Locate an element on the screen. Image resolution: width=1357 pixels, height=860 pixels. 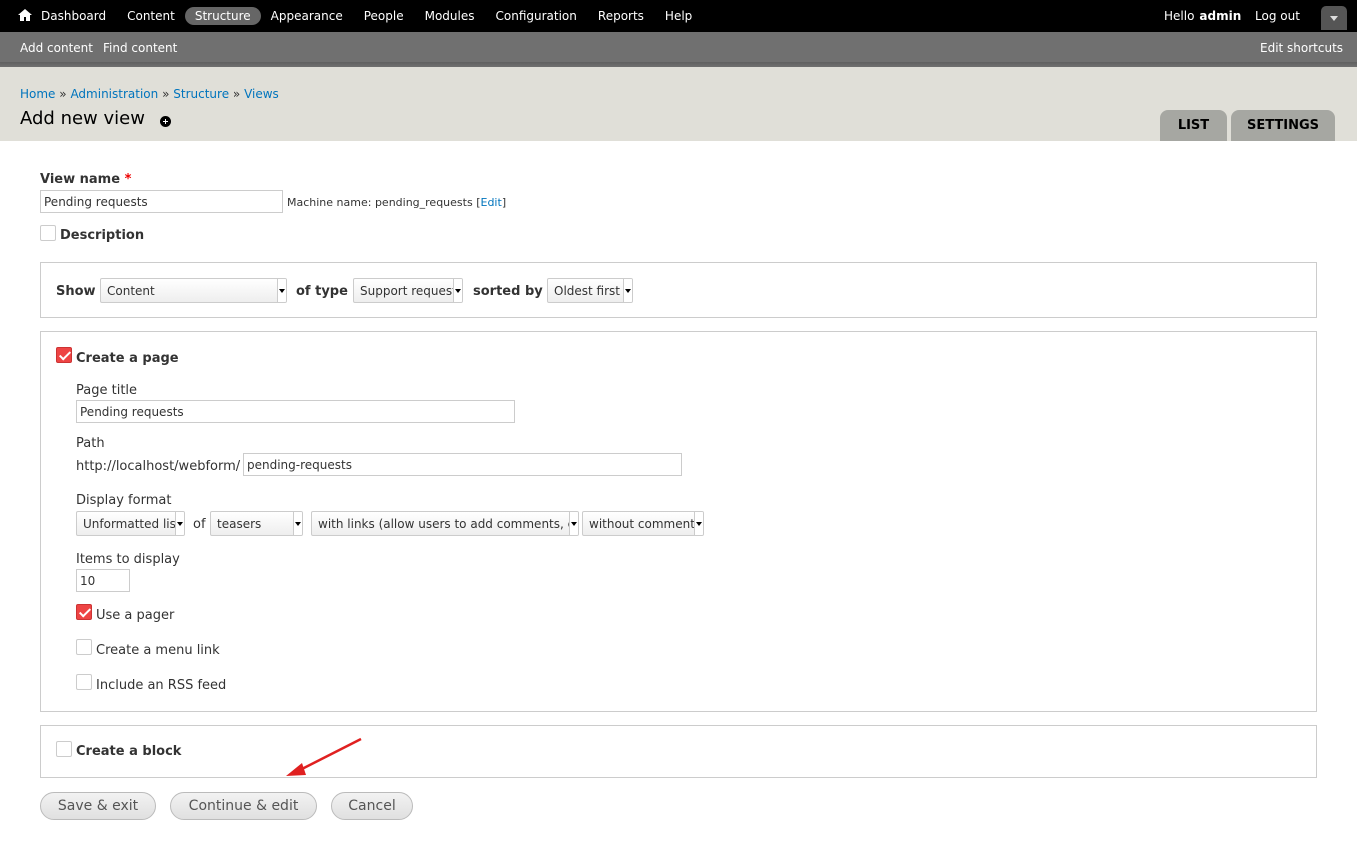
type-select-value: Support request is located at coordinates (408, 290).